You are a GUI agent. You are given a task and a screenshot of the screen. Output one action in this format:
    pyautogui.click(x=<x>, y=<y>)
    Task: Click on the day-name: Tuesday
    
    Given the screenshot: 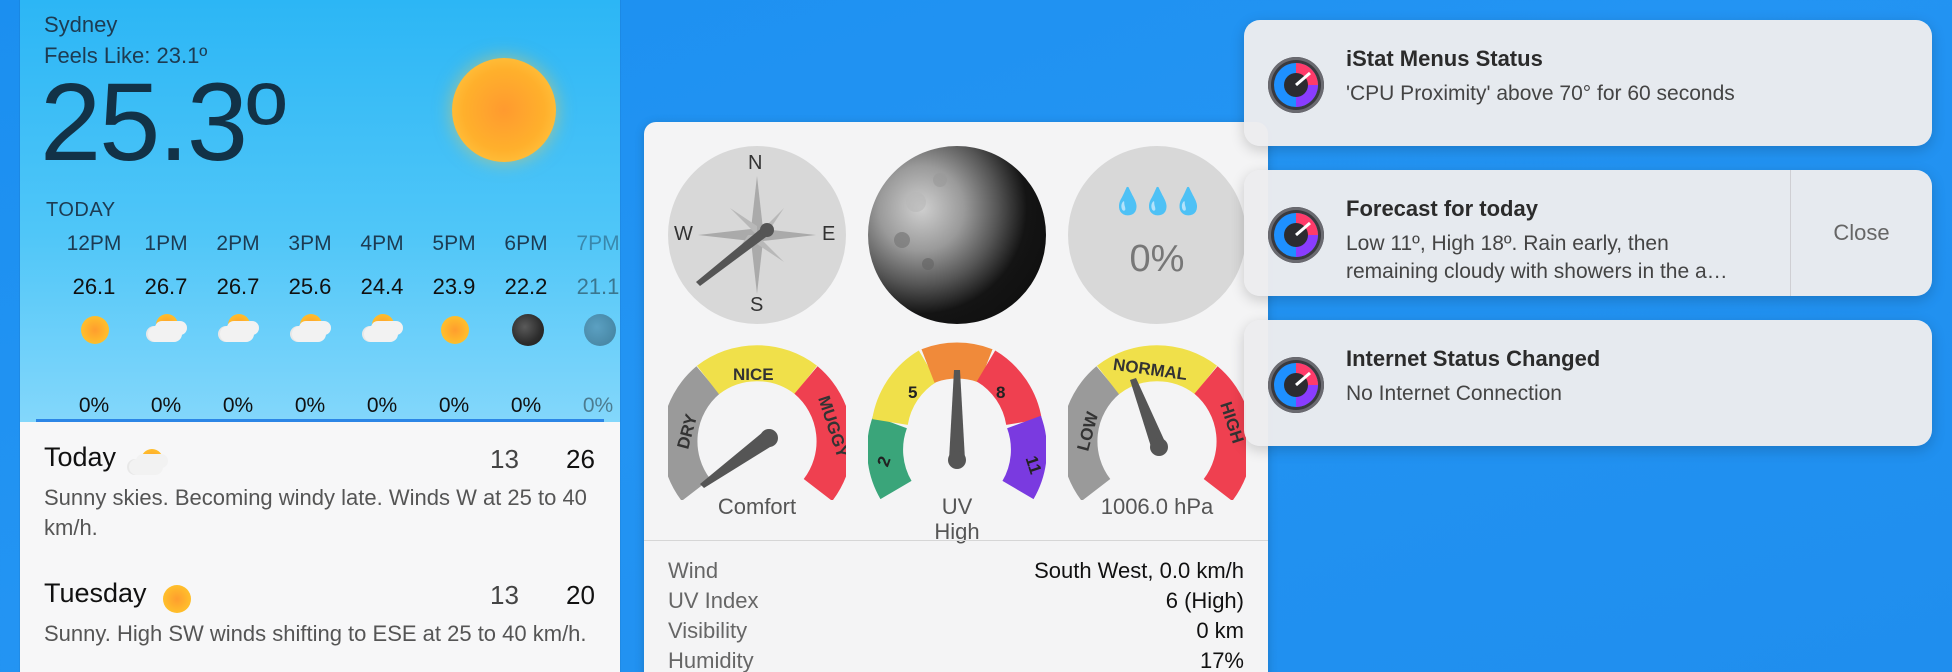 What is the action you would take?
    pyautogui.click(x=95, y=593)
    